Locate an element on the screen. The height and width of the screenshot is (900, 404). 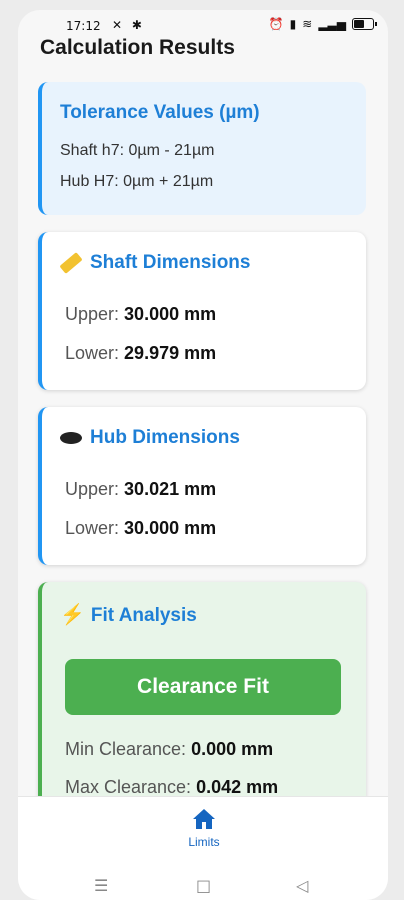
status-time: 17:12 is located at coordinates (83, 26).